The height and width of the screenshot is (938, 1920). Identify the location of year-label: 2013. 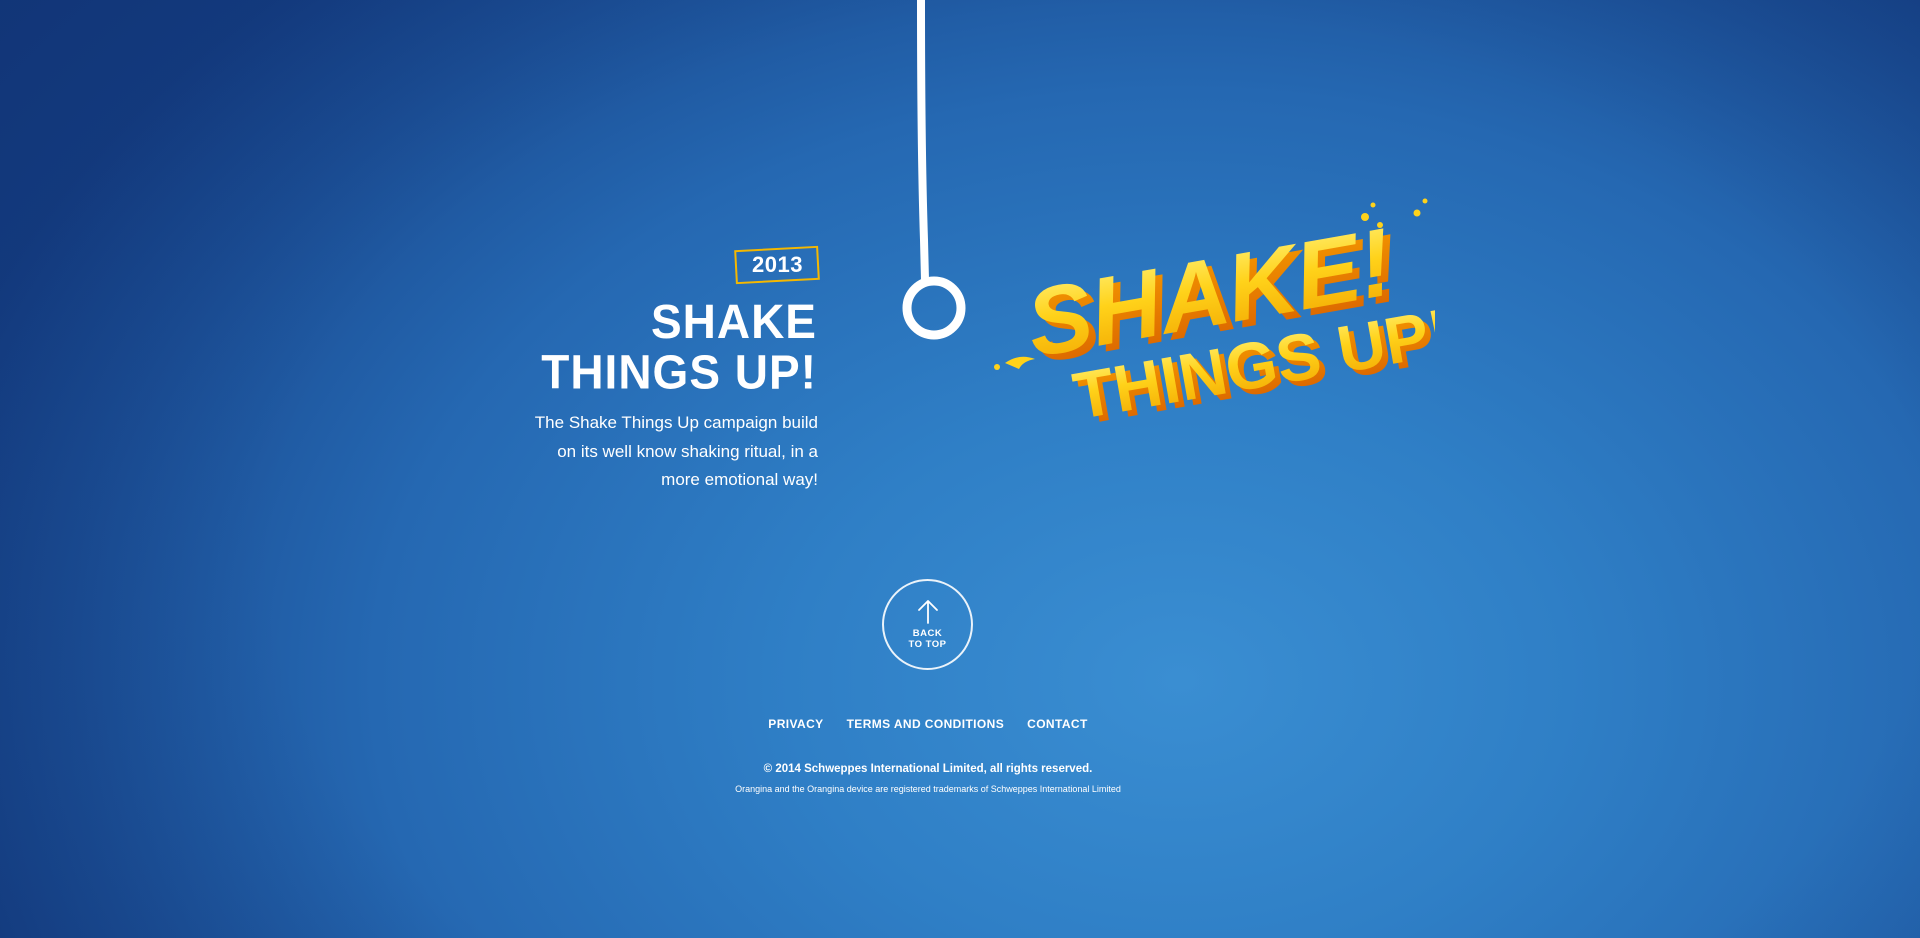
(777, 265).